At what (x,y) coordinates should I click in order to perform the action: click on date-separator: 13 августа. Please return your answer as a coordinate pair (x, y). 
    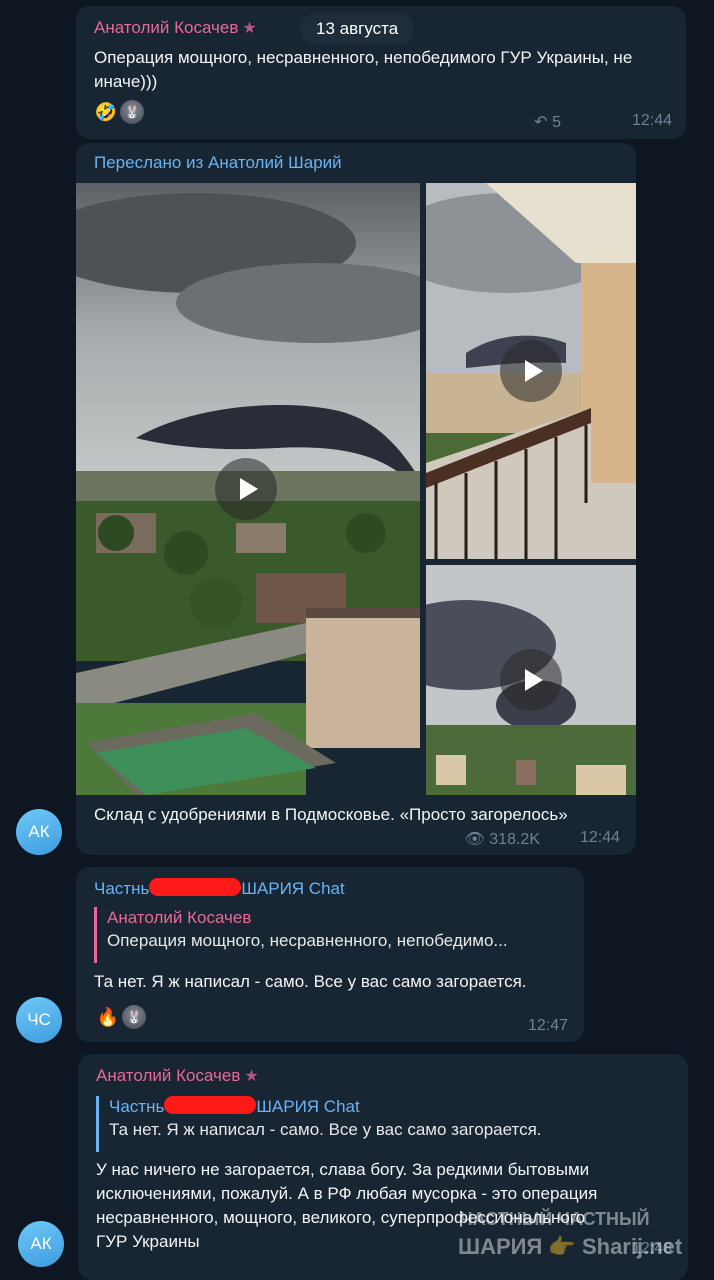
    Looking at the image, I should click on (357, 29).